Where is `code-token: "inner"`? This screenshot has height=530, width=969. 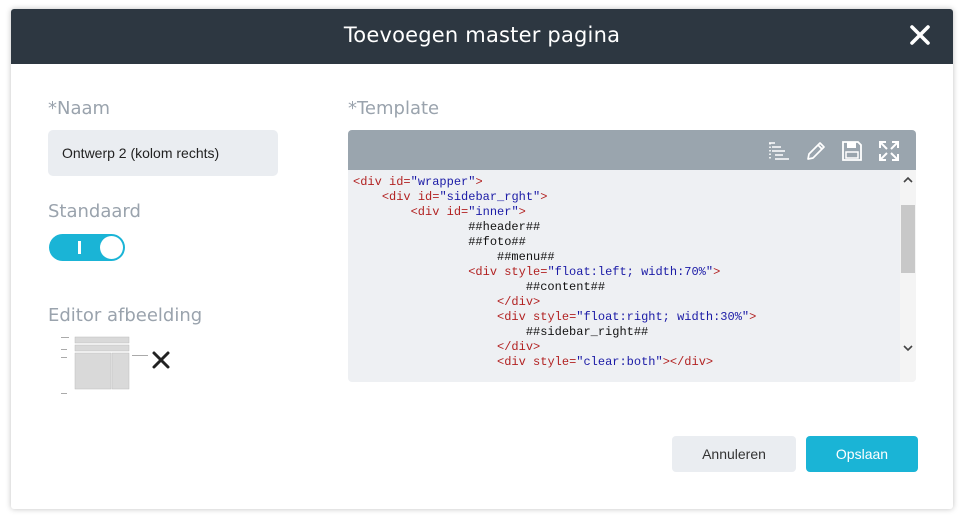 code-token: "inner" is located at coordinates (493, 212).